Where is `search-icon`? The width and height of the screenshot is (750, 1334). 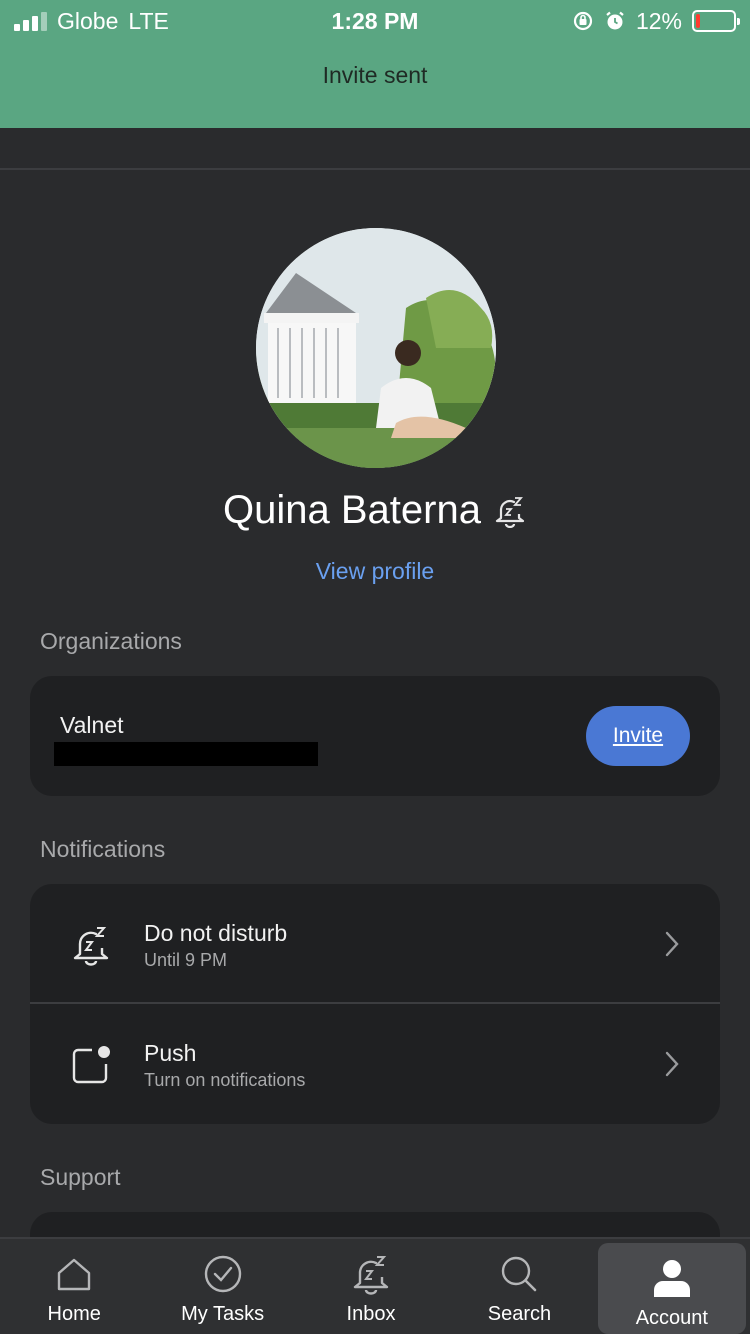
search-icon is located at coordinates (519, 1274).